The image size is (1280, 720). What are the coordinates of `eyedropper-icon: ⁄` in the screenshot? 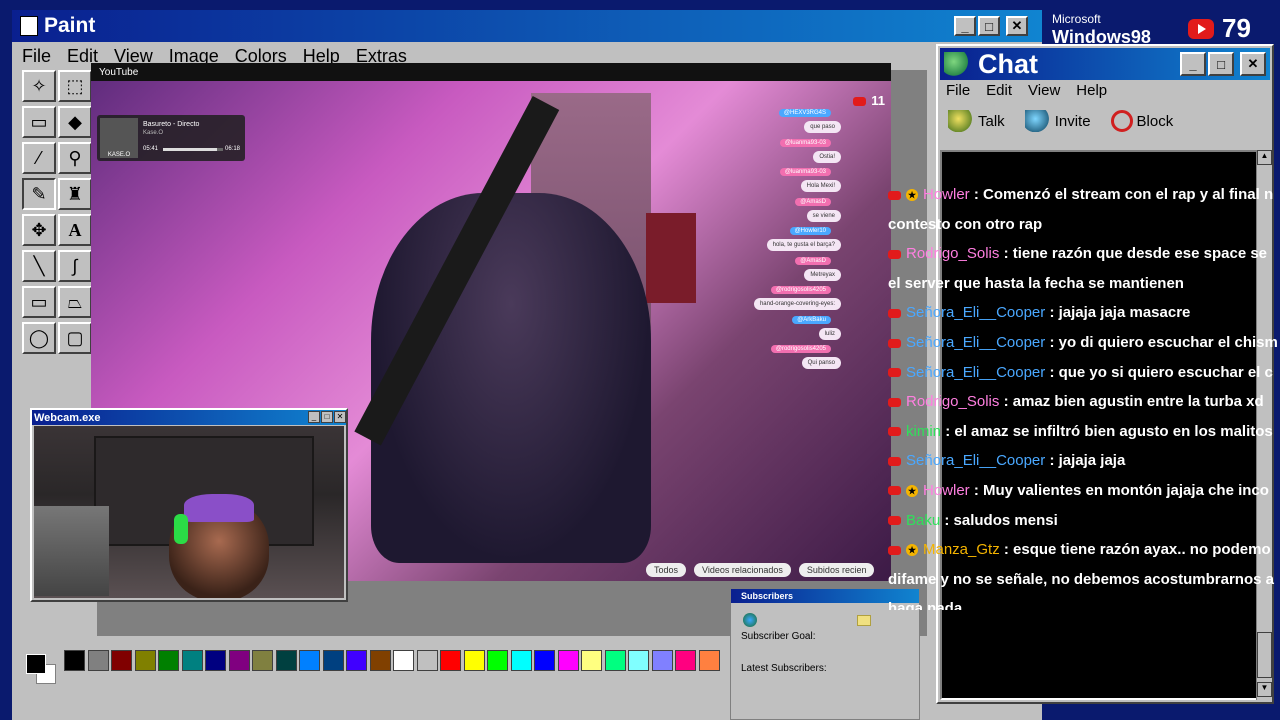 It's located at (39, 158).